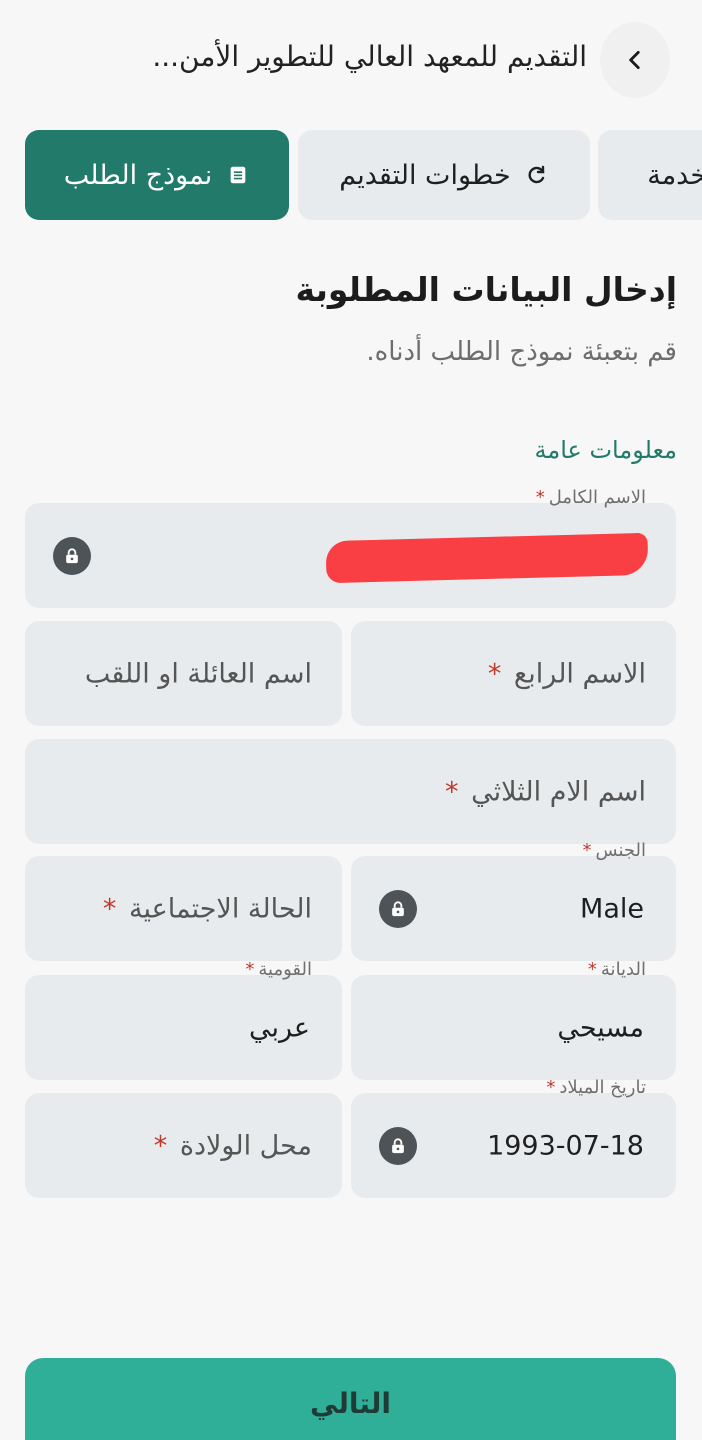 This screenshot has width=702, height=1440. I want to click on field-label: الديانة*, so click(616, 969).